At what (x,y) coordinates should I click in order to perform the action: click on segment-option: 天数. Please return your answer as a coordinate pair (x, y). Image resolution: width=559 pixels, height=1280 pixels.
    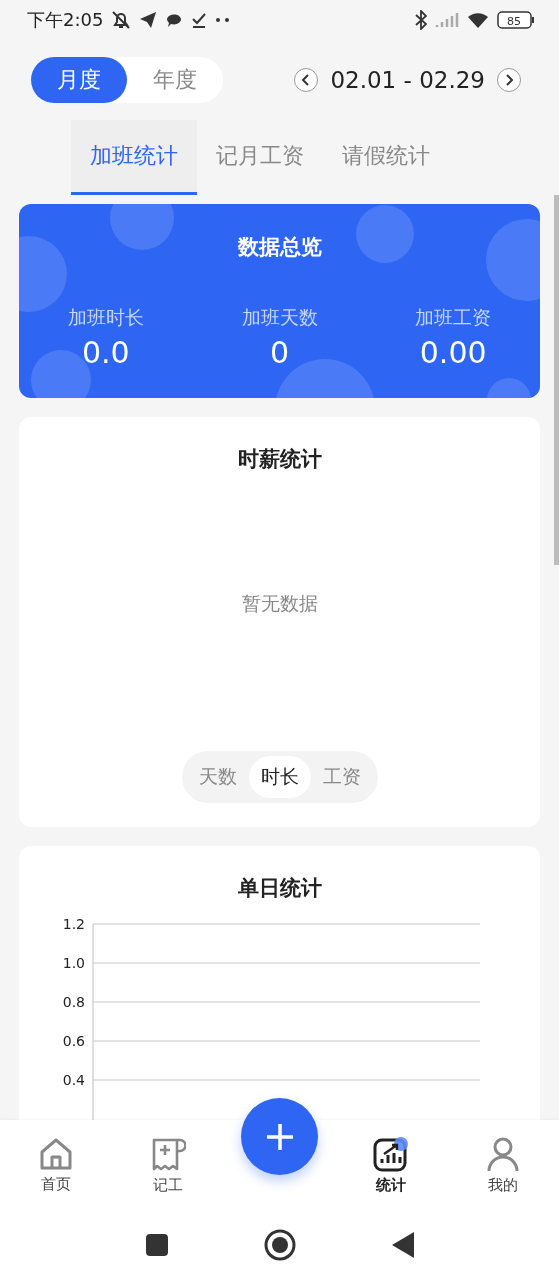
    Looking at the image, I should click on (217, 777).